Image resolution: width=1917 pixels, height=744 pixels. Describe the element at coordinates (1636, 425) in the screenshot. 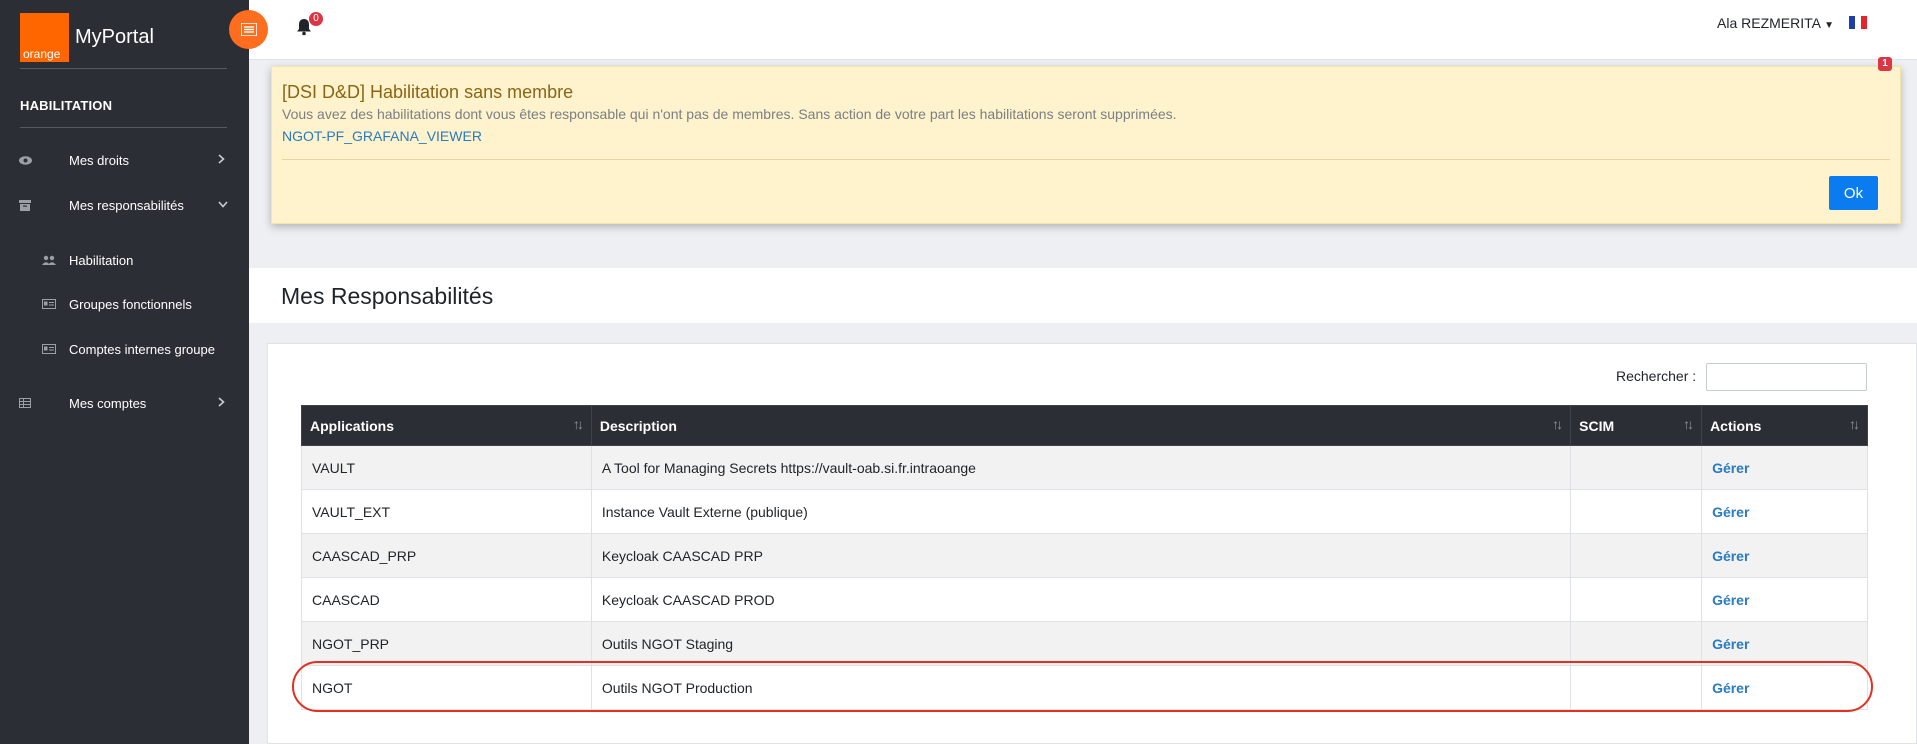

I see `column-header-scim: SCIM ↑↓` at that location.